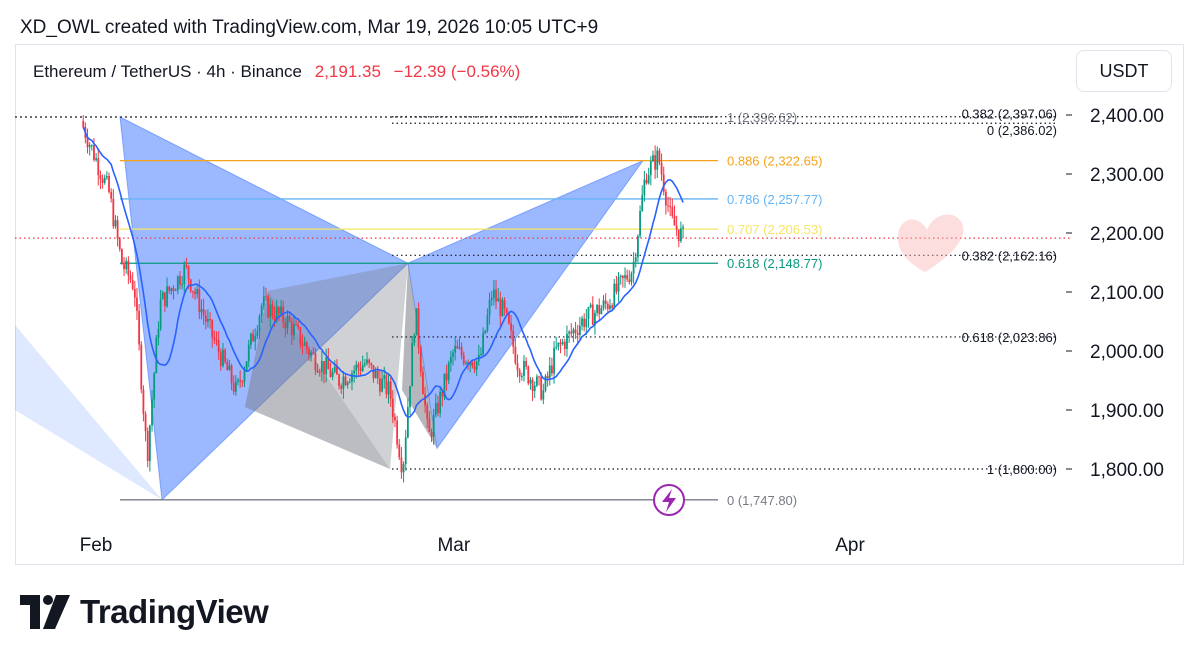 The width and height of the screenshot is (1200, 660). What do you see at coordinates (1127, 470) in the screenshot?
I see `y-tick-label-1800: 1,800.00` at bounding box center [1127, 470].